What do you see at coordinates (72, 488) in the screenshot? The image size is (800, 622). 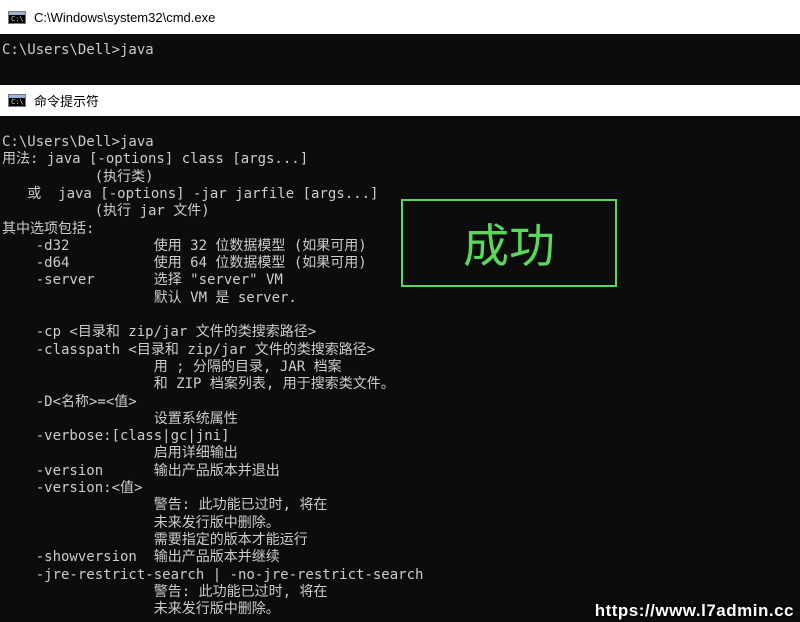 I see `terminal-line: -version:<值>` at bounding box center [72, 488].